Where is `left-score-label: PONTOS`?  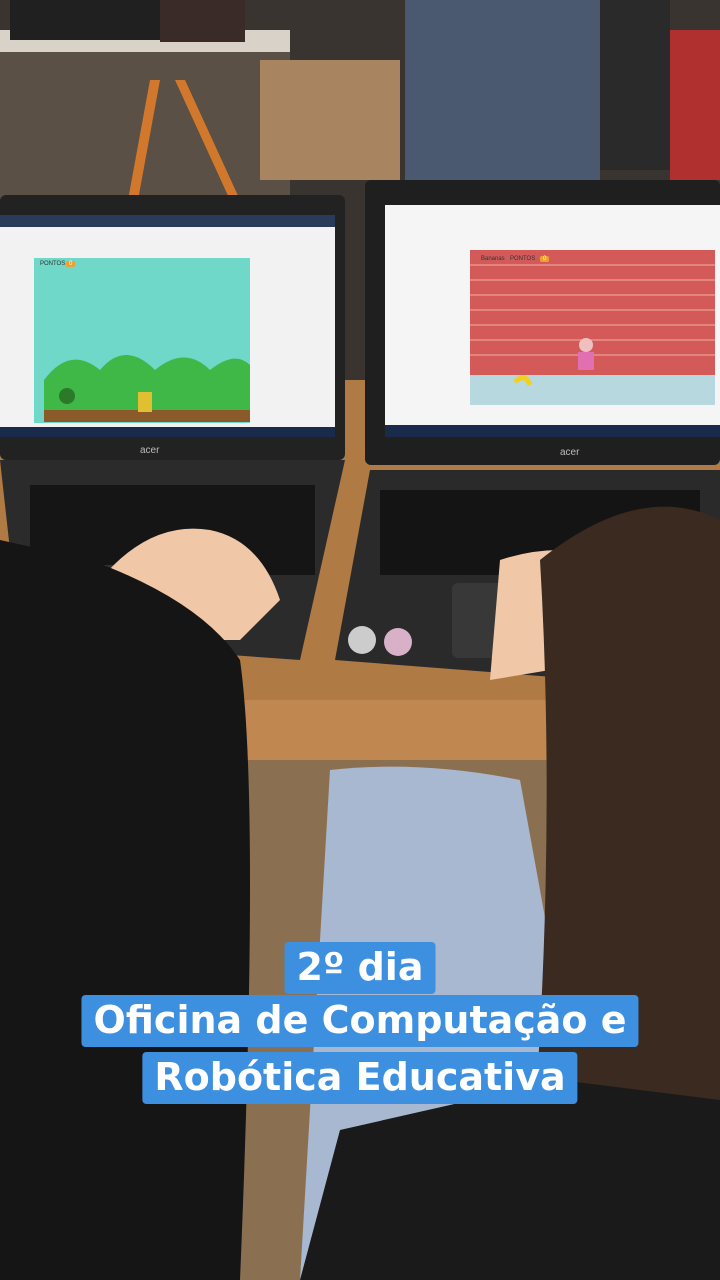 left-score-label: PONTOS is located at coordinates (53, 264).